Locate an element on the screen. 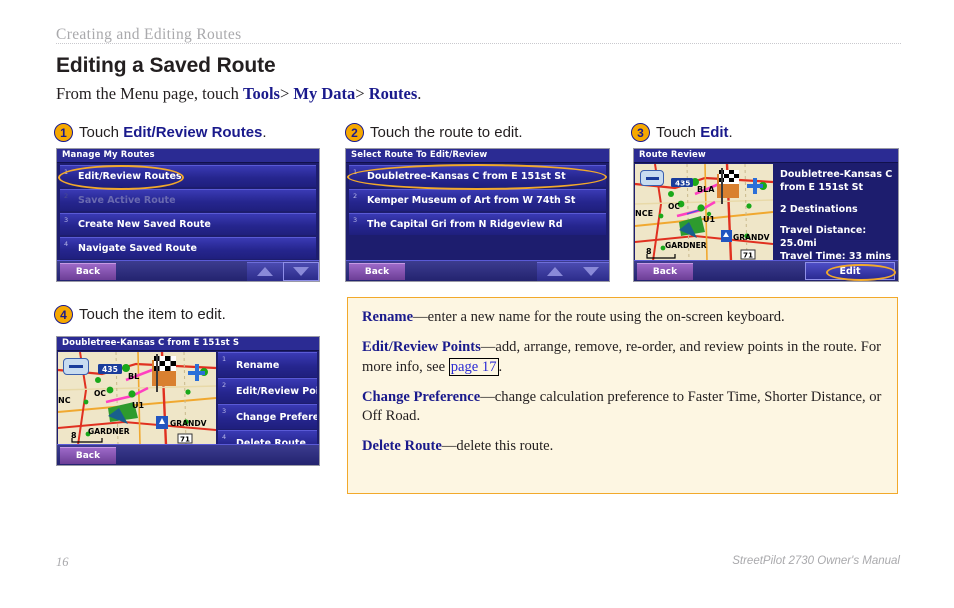 This screenshot has height=608, width=954. svg-text: GRANDV is located at coordinates (188, 423).